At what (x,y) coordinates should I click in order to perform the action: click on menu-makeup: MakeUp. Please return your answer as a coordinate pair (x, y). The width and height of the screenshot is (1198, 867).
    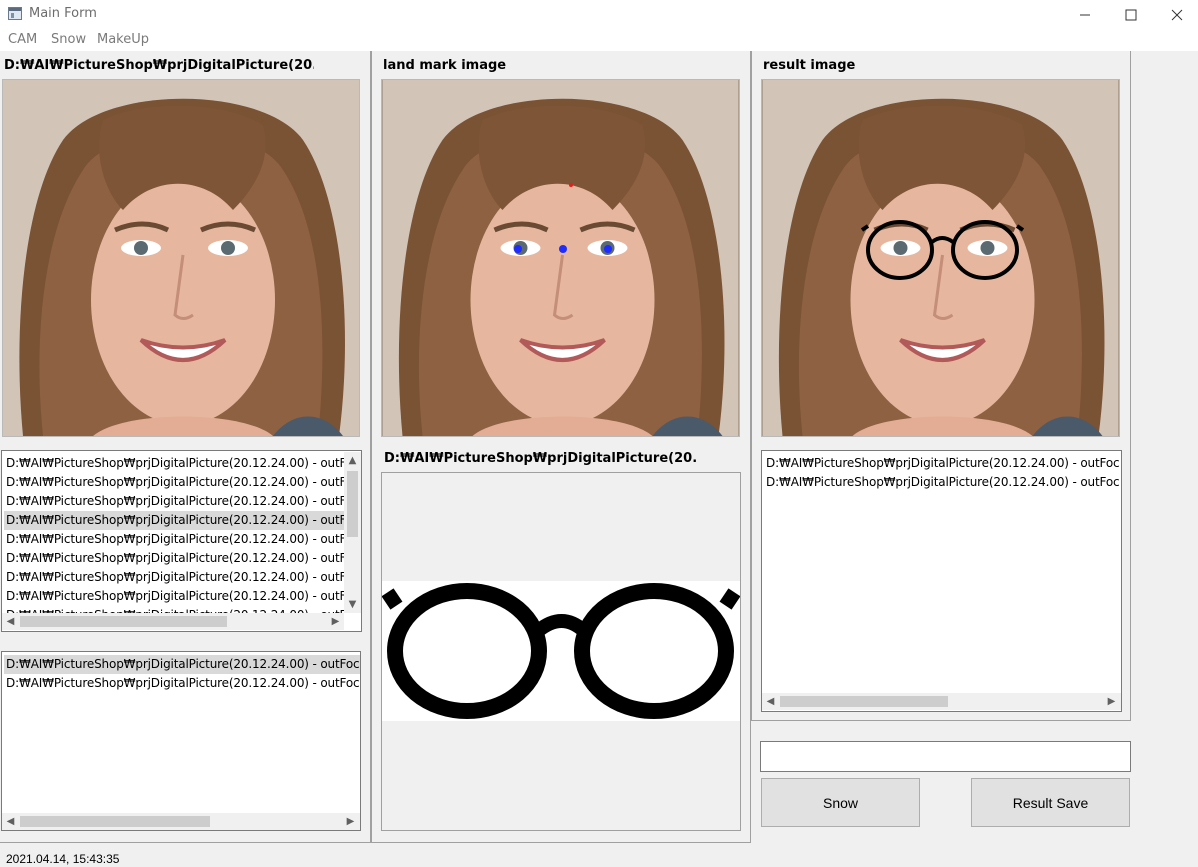
    Looking at the image, I should click on (123, 39).